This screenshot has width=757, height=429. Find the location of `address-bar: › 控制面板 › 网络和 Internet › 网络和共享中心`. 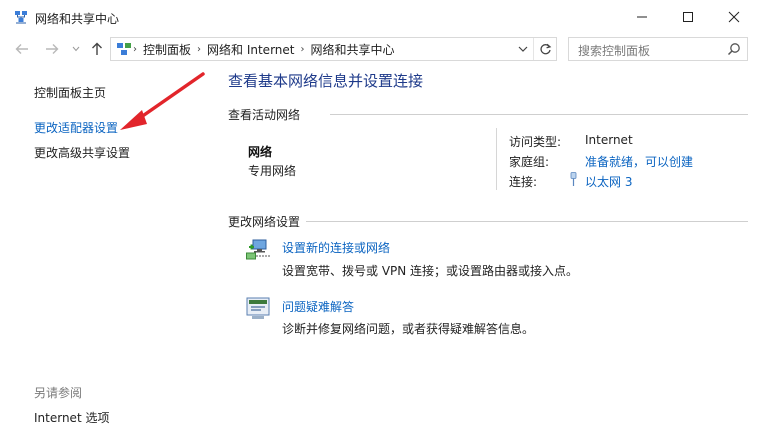

address-bar: › 控制面板 › 网络和 Internet › 网络和共享中心 is located at coordinates (333, 49).